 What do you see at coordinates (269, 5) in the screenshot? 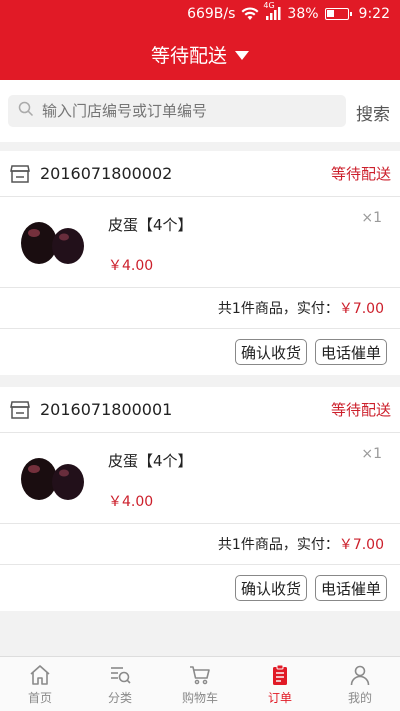
I see `network-type: 4G` at bounding box center [269, 5].